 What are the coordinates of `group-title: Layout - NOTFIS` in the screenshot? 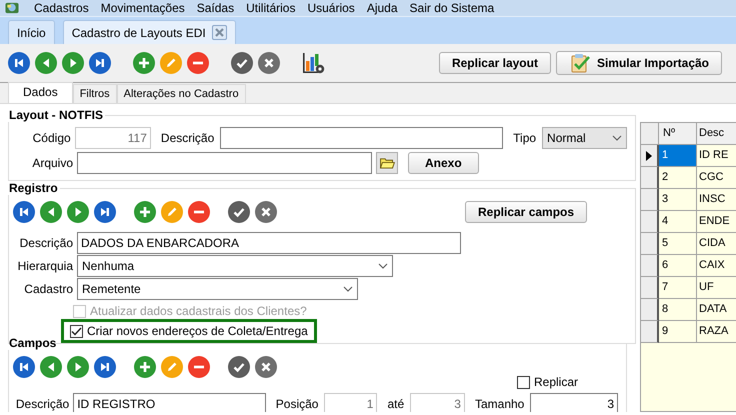 It's located at (56, 115).